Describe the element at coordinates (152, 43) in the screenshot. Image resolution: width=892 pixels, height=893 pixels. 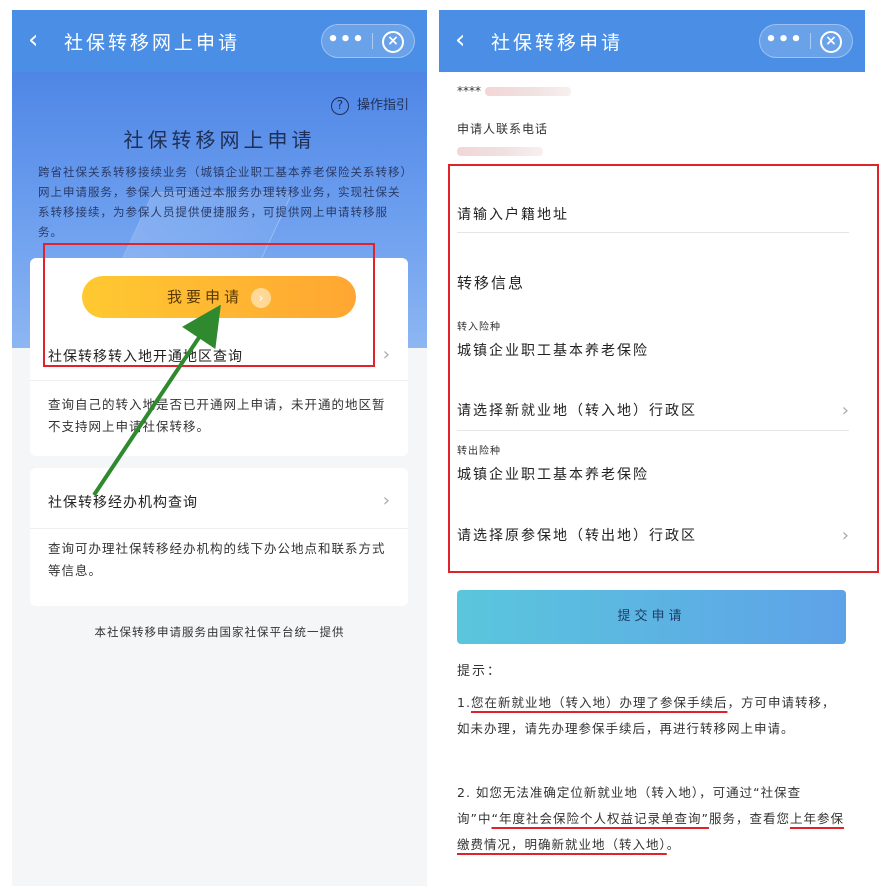
I see `page-title: 社保转移网上申请` at that location.